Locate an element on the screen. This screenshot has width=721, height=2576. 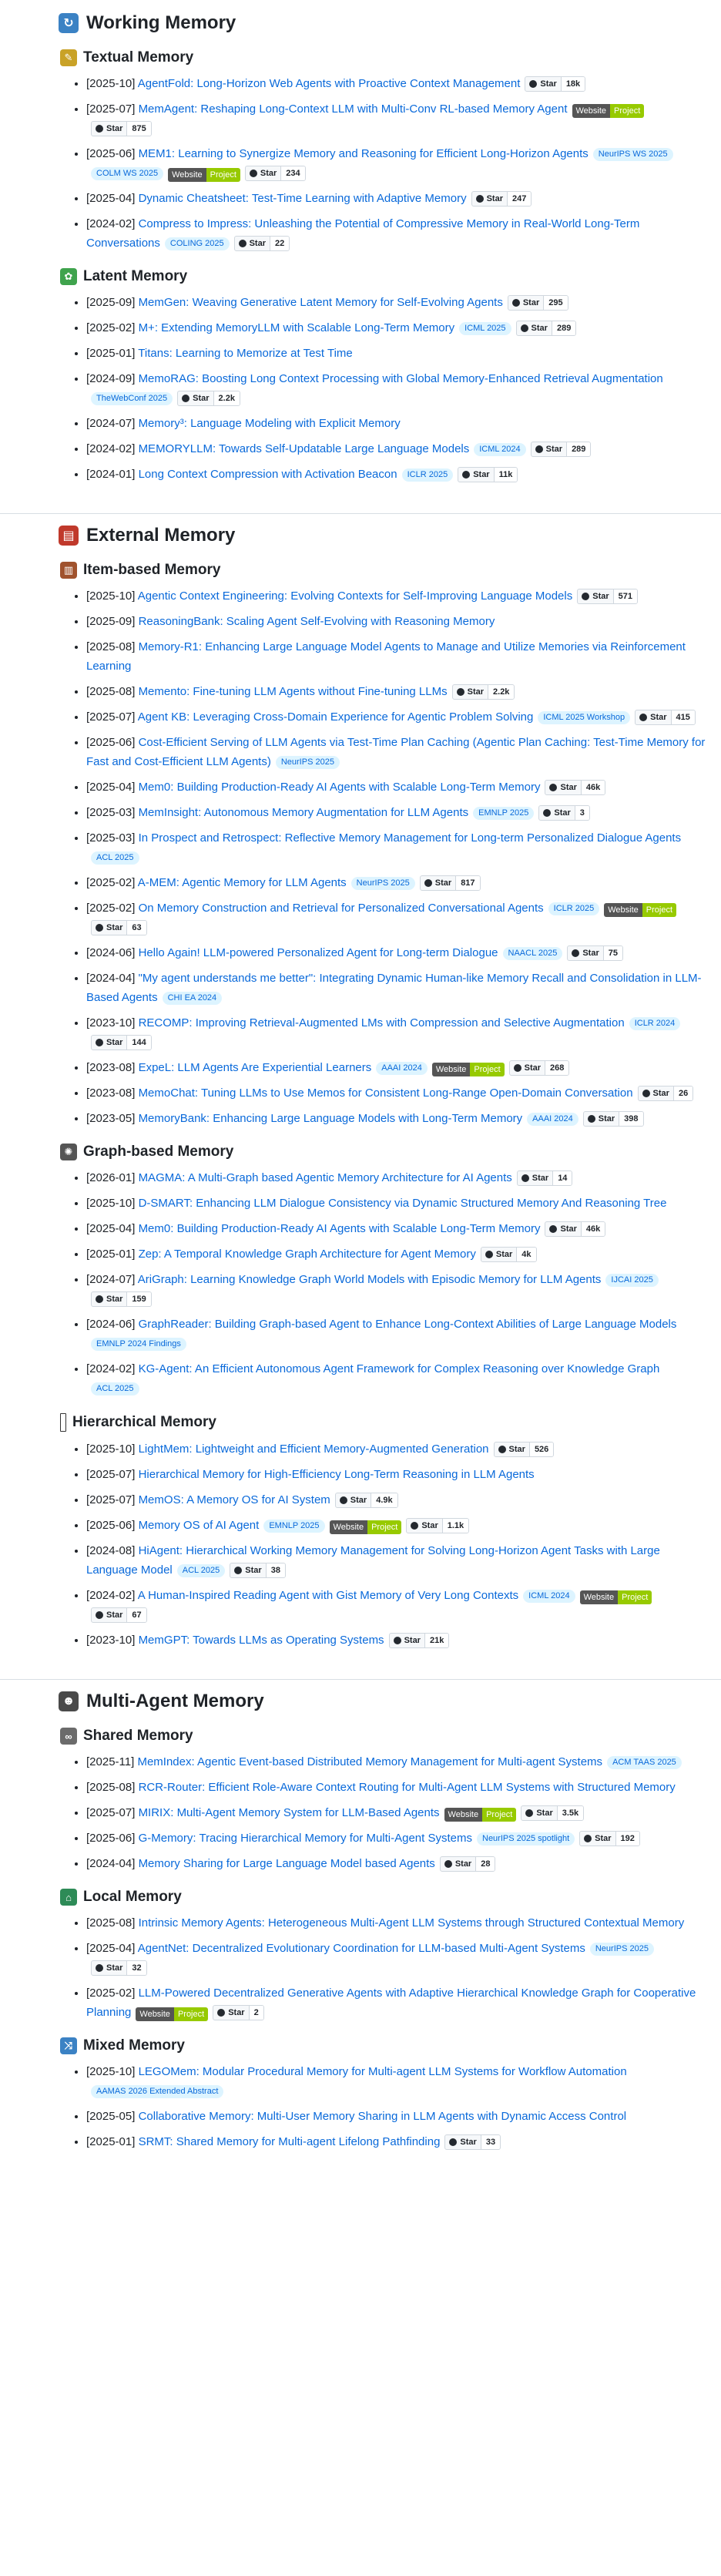
github-star-badge: Star 75 is located at coordinates (595, 953).